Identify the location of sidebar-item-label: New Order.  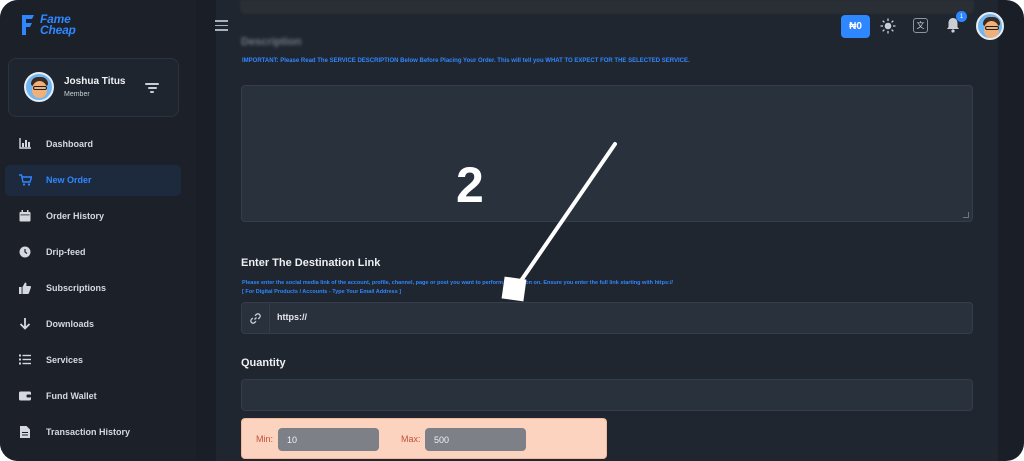
(69, 180).